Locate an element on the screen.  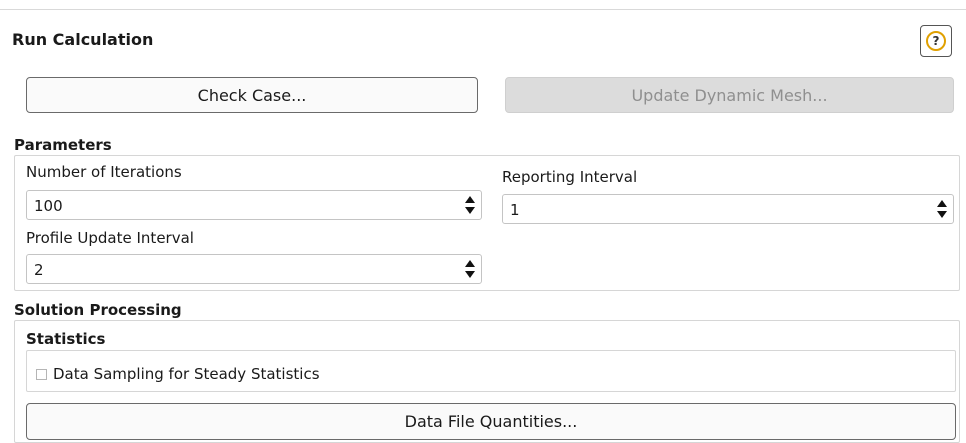
top-divider is located at coordinates (483, 9).